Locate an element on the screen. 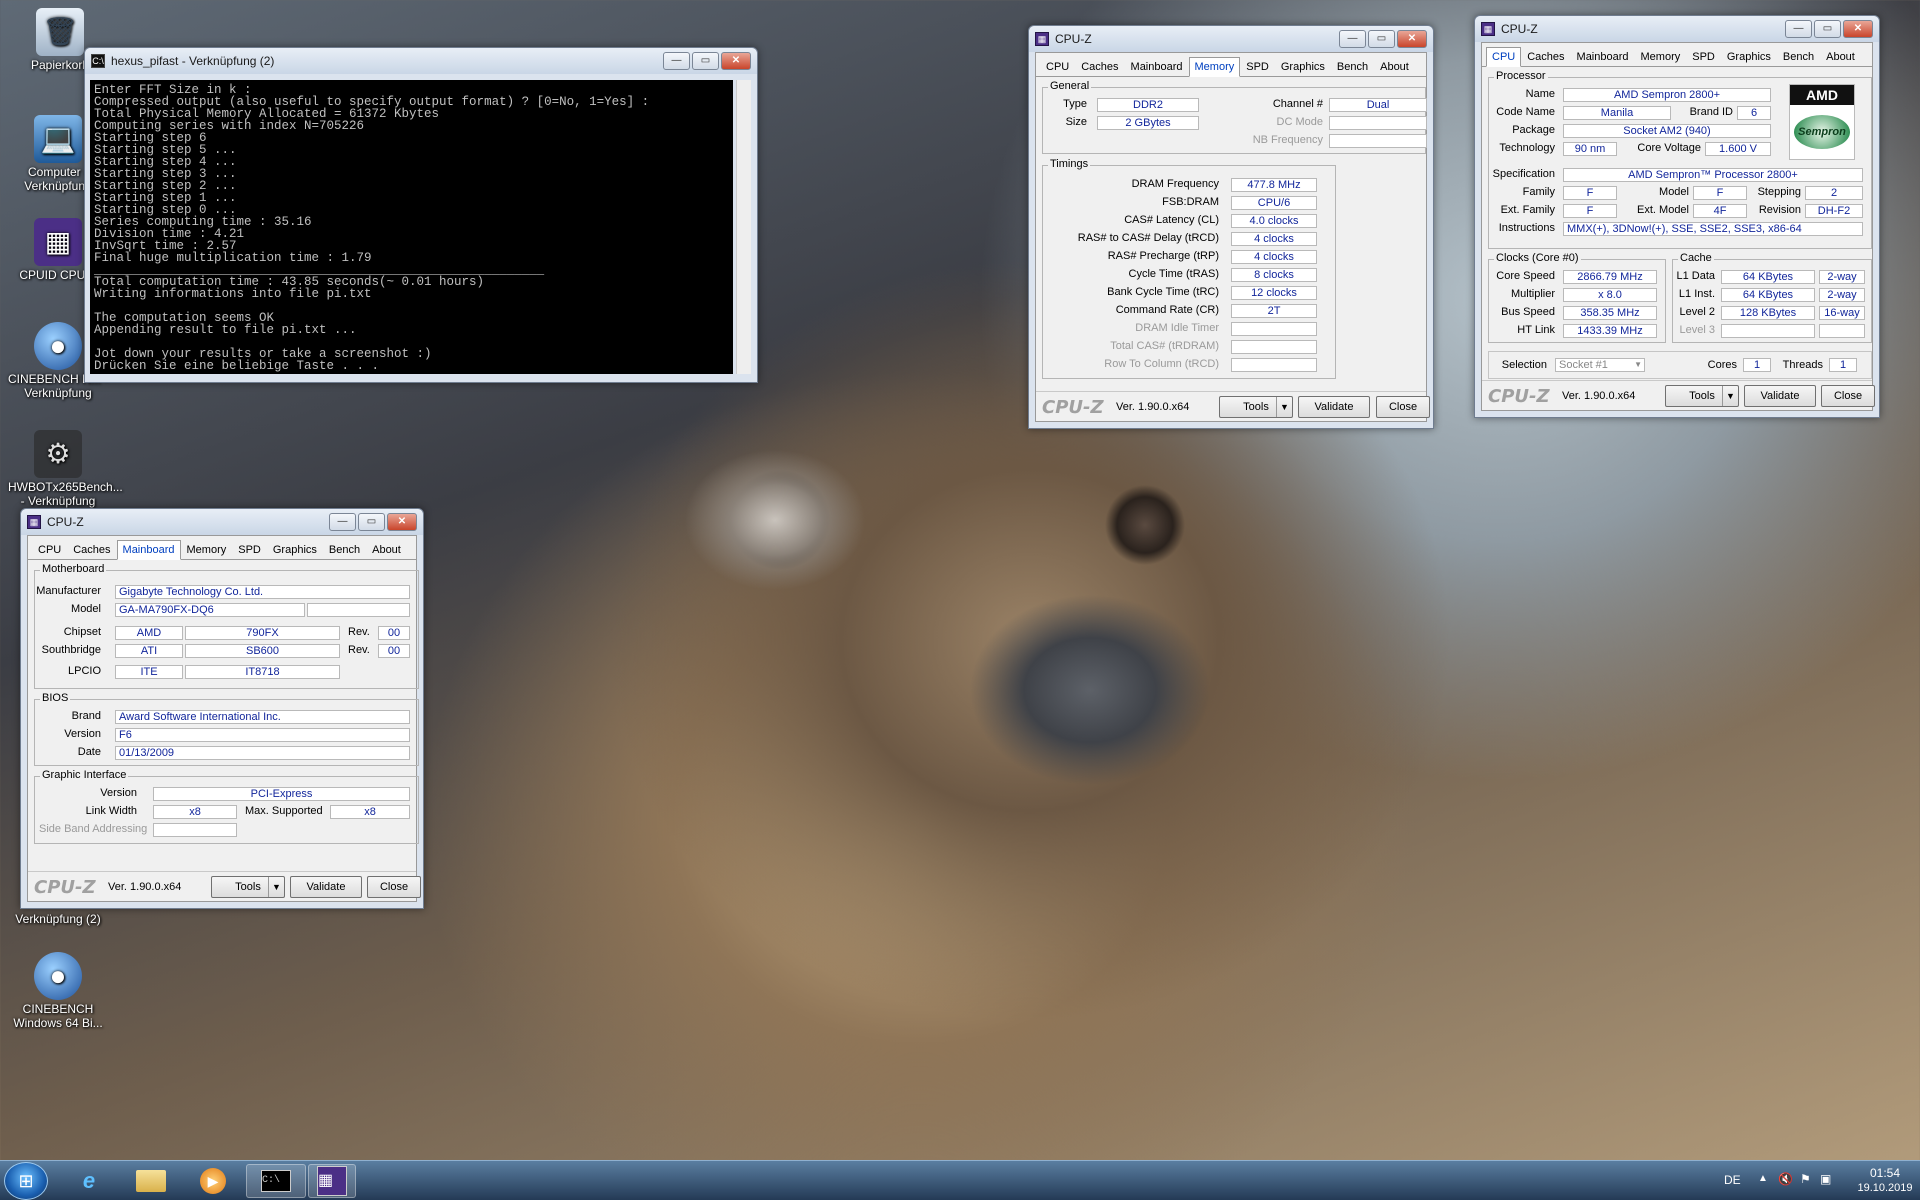 This screenshot has width=1920, height=1200. start-button: ⊞ is located at coordinates (26, 1181).